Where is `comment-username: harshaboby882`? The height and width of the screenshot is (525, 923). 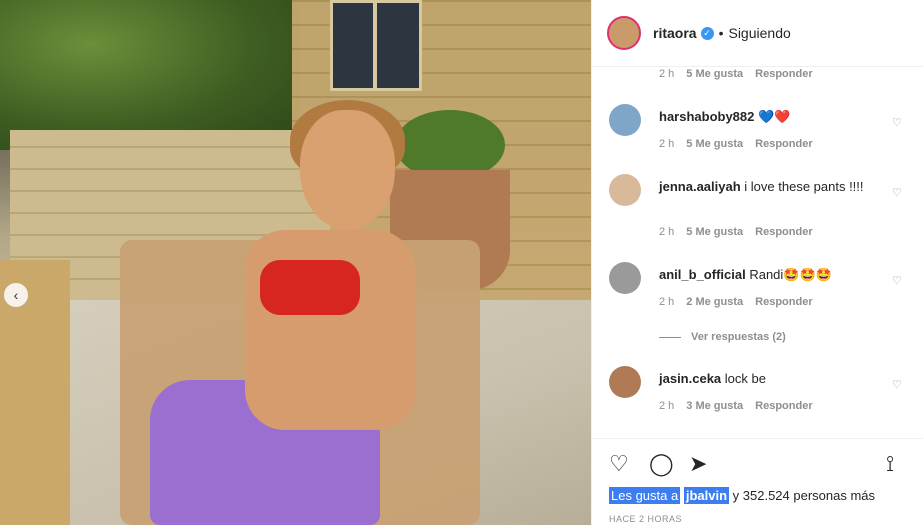 comment-username: harshaboby882 is located at coordinates (706, 116).